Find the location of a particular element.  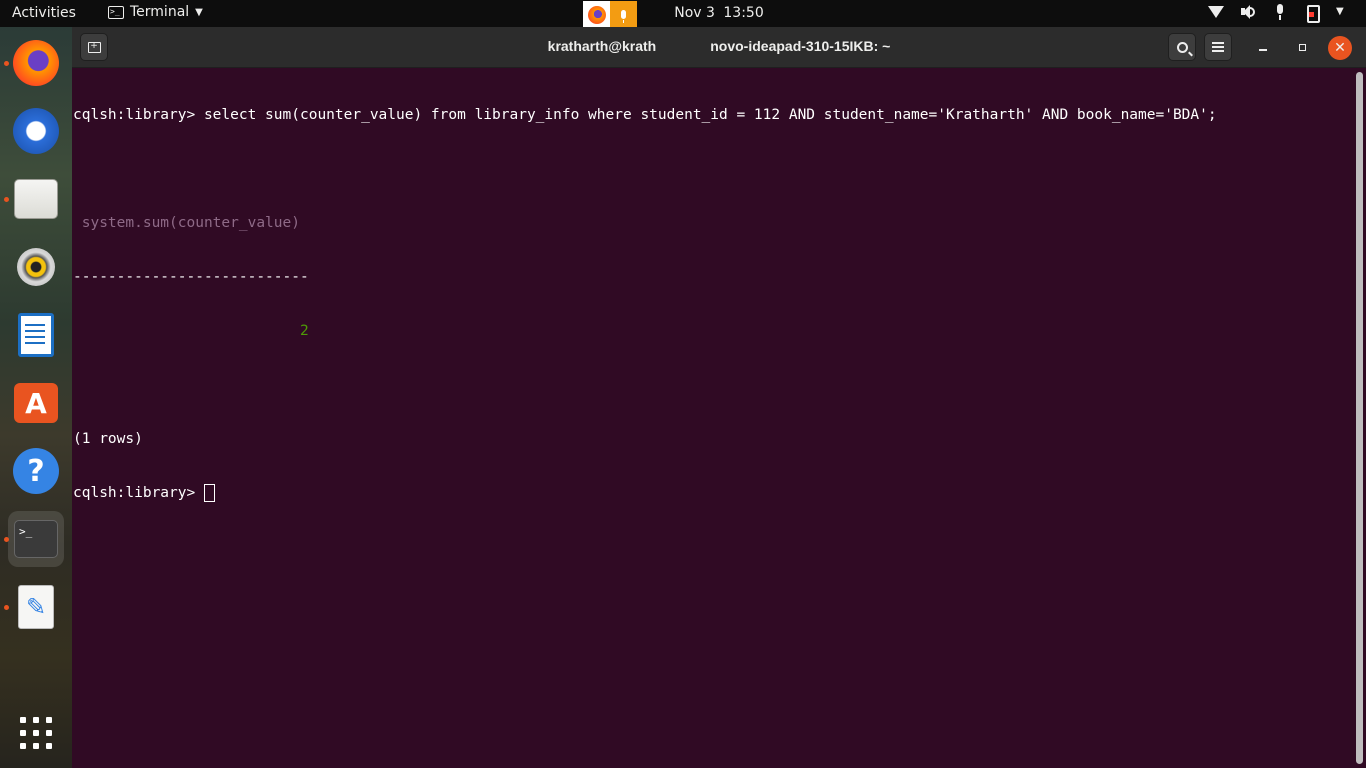

screen-share-indicator is located at coordinates (610, 14).